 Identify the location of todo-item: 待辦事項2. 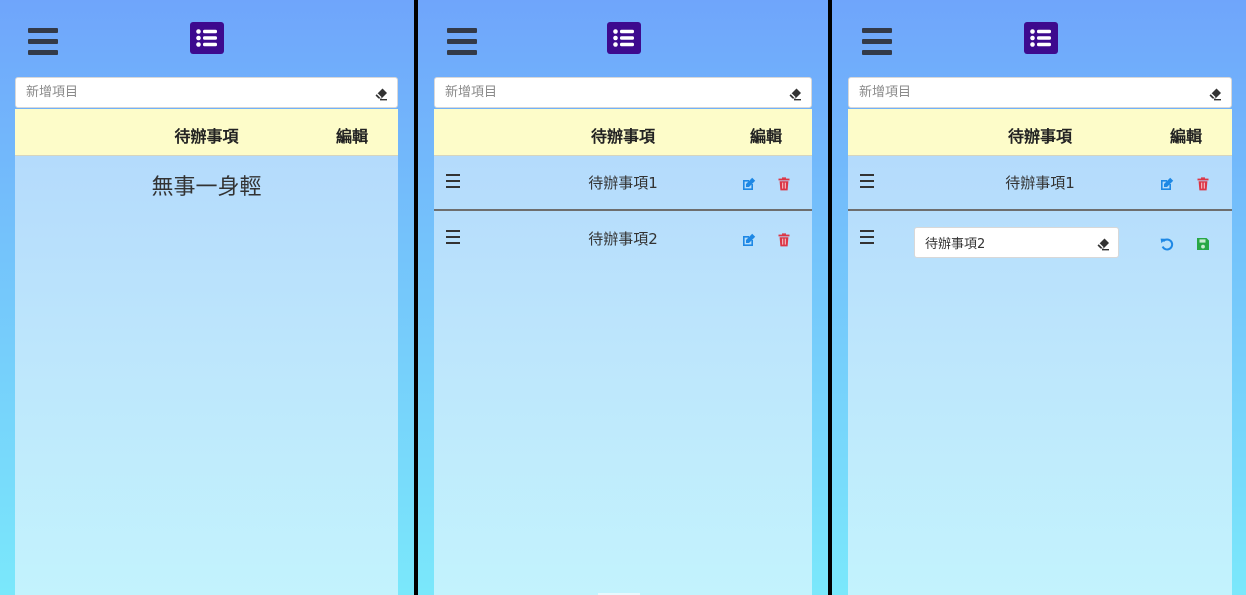
(623, 240).